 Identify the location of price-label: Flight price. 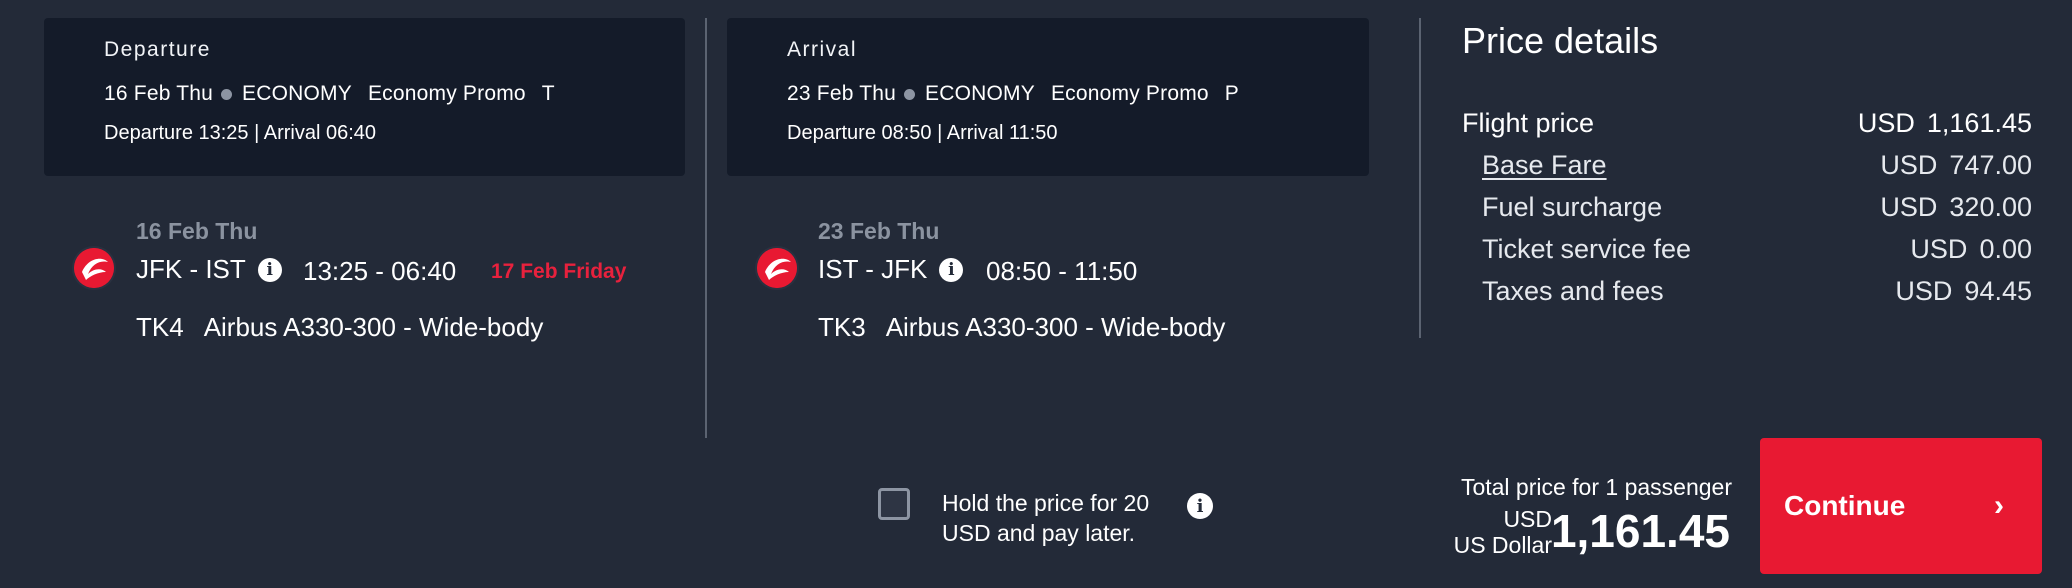
(1528, 123).